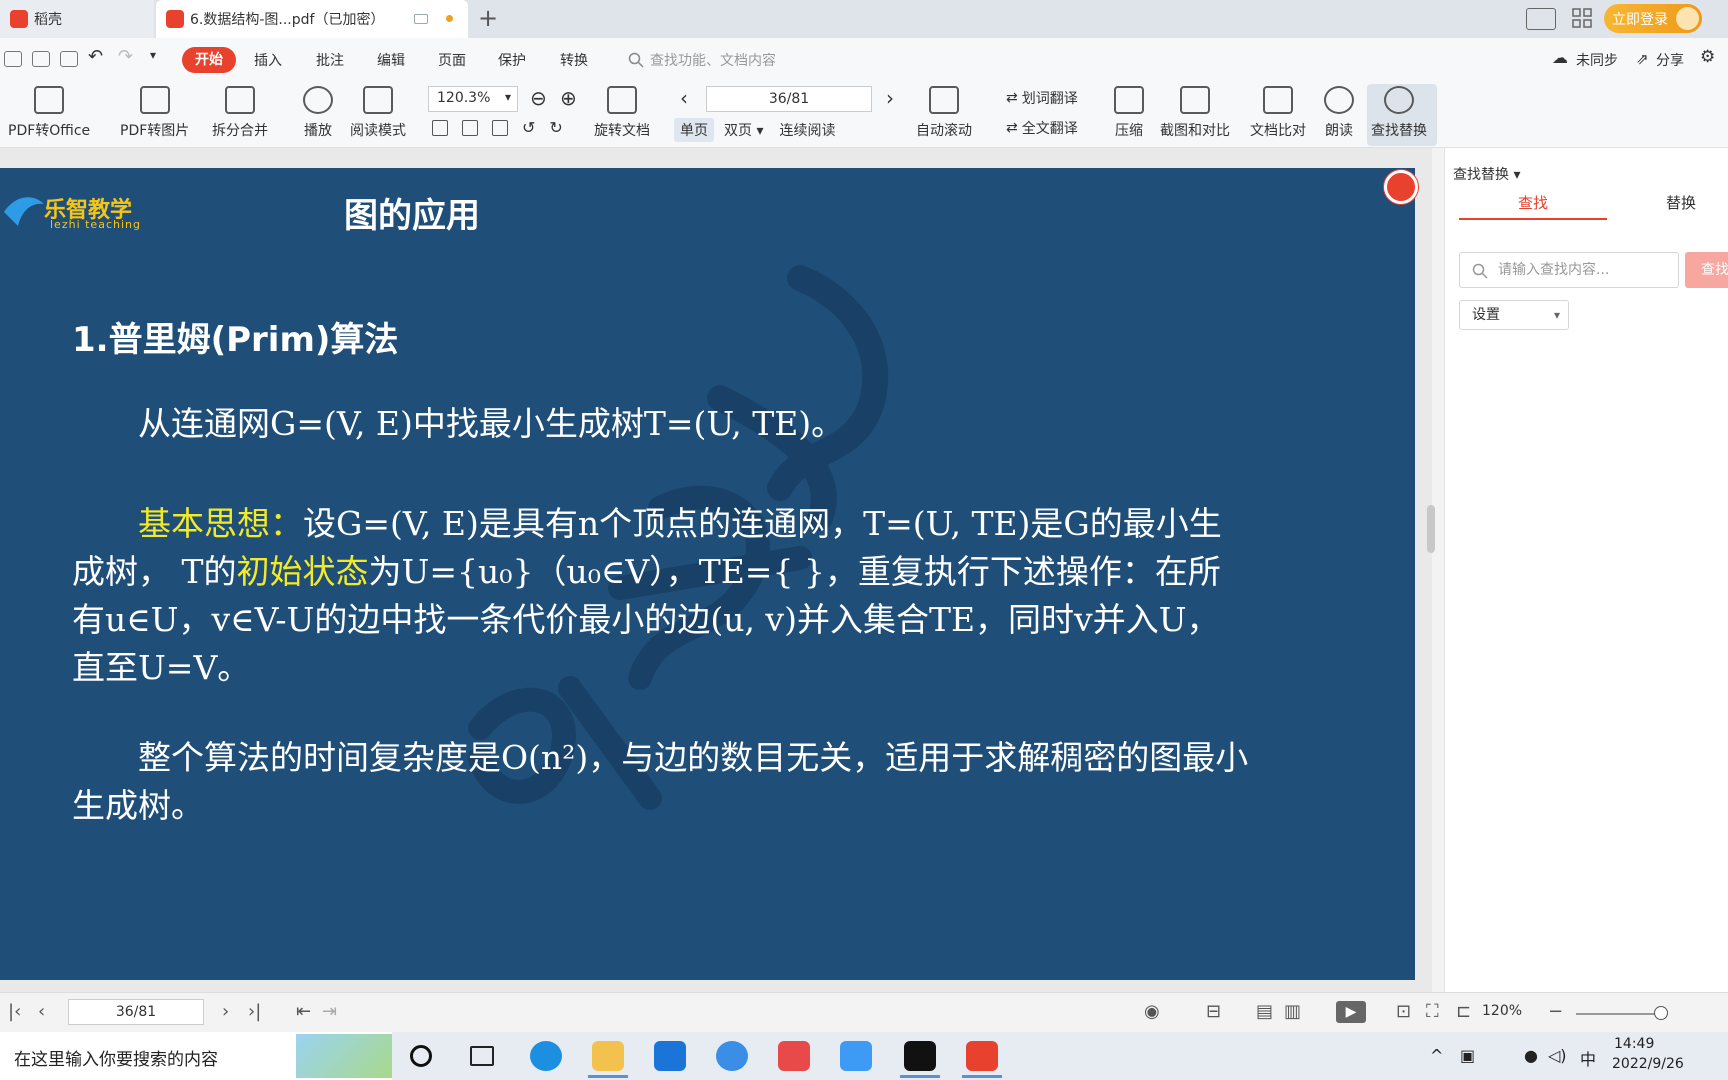 This screenshot has width=1728, height=1080. What do you see at coordinates (1661, 1013) in the screenshot?
I see `zoom-slider-knob` at bounding box center [1661, 1013].